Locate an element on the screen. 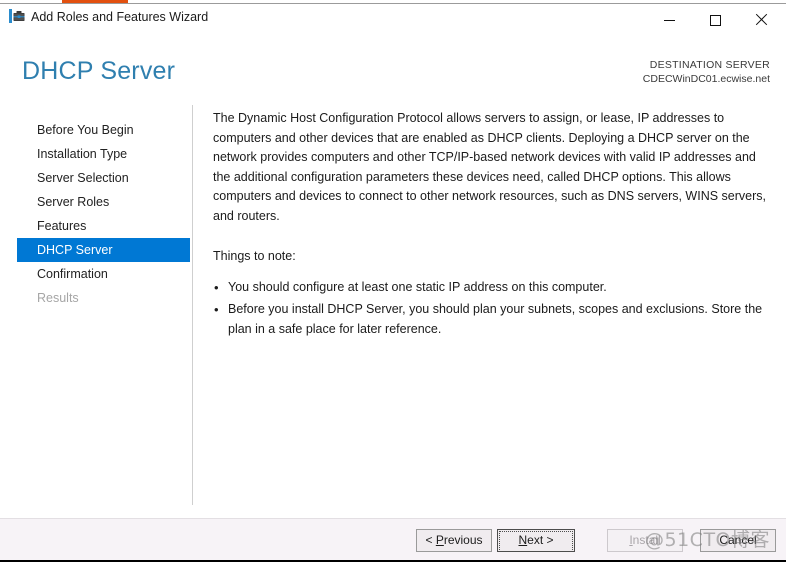  next-mnemonic: N is located at coordinates (523, 540).